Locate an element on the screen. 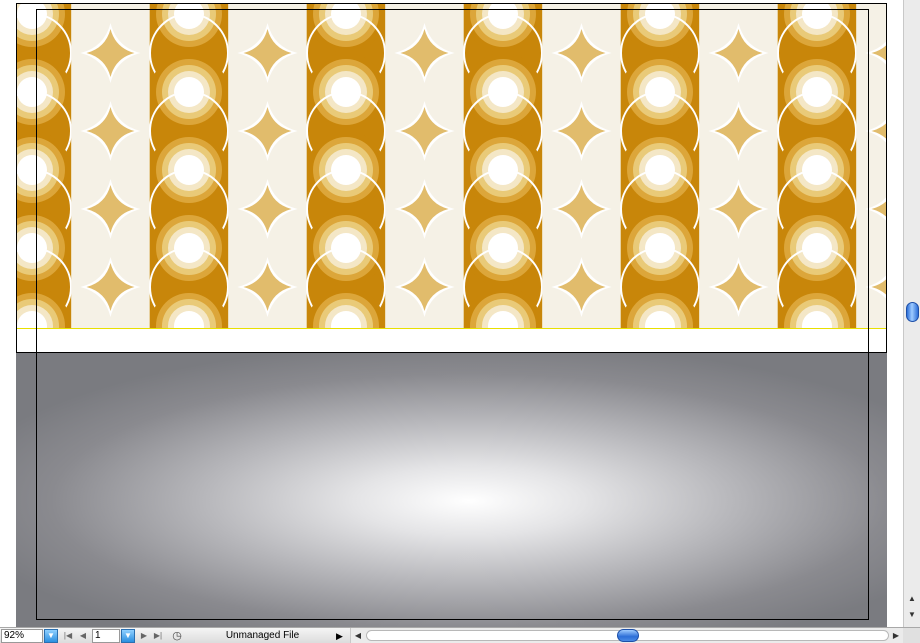  vertical-scroll-thumb is located at coordinates (912, 312).